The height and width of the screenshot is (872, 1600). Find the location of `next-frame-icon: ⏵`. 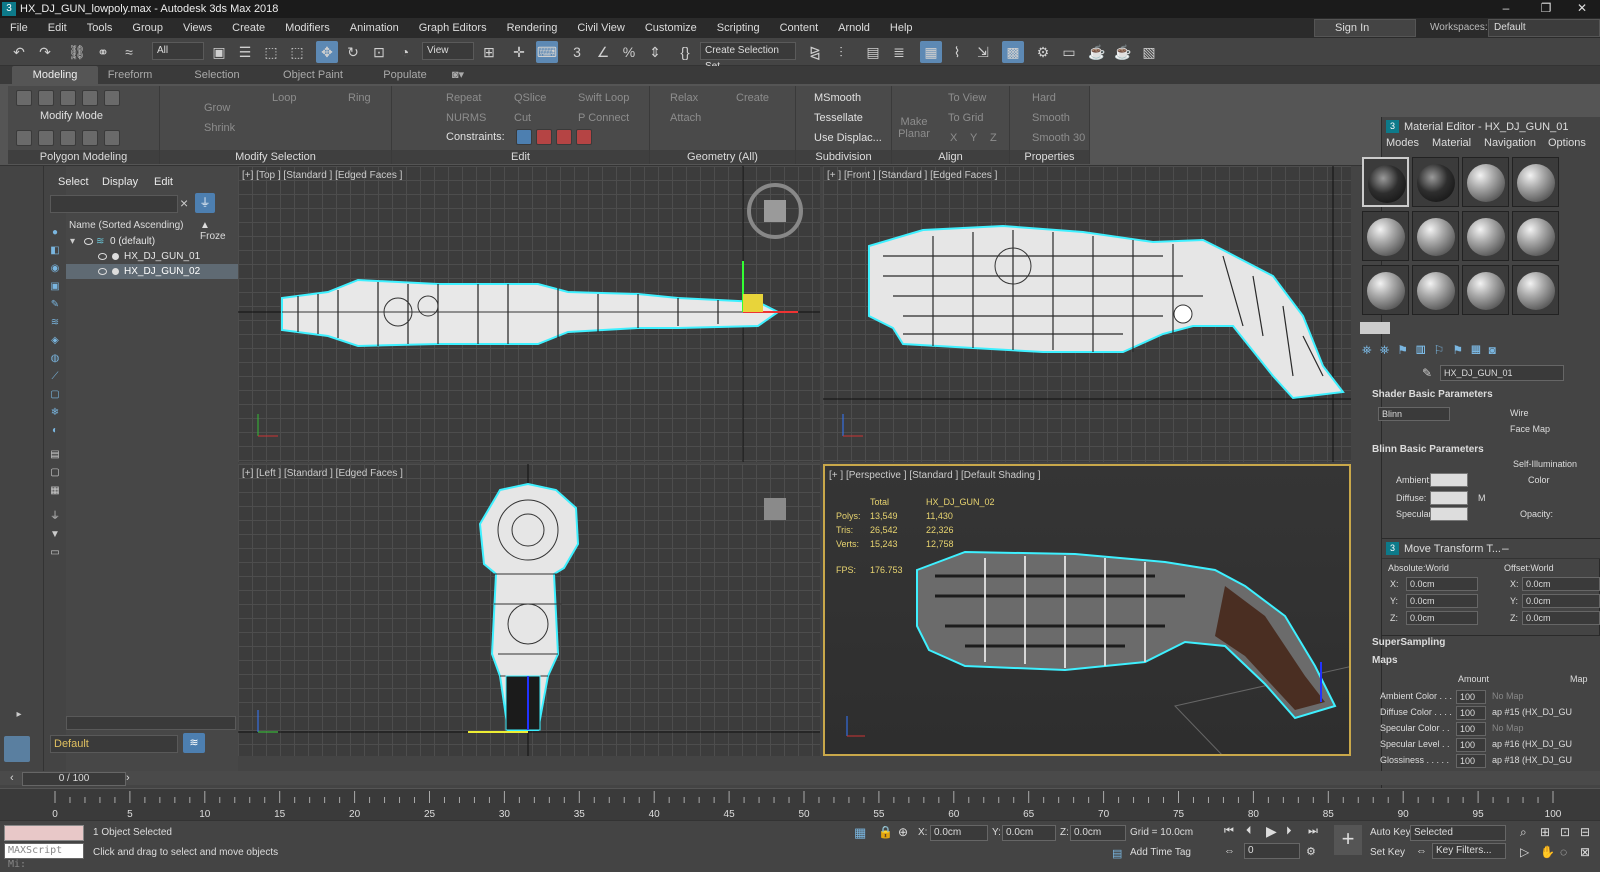

next-frame-icon: ⏵ is located at coordinates (1289, 831).